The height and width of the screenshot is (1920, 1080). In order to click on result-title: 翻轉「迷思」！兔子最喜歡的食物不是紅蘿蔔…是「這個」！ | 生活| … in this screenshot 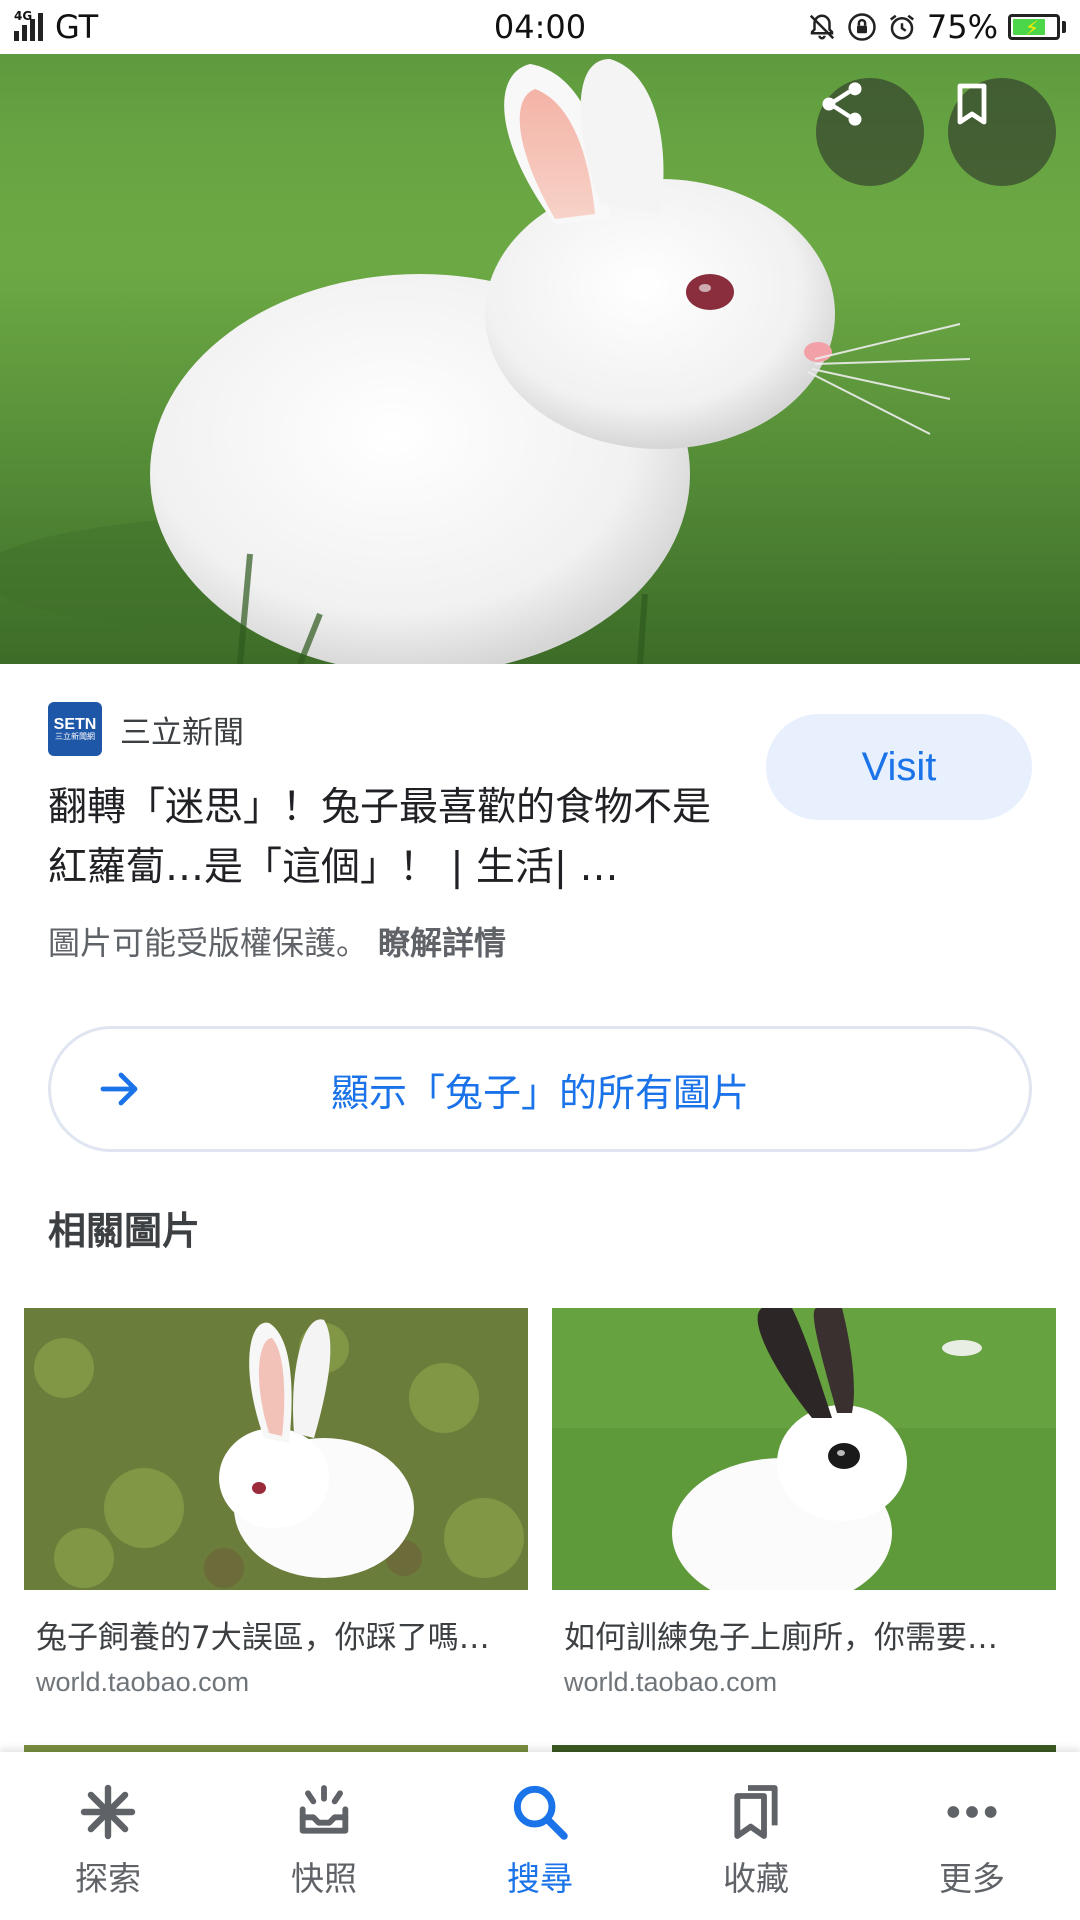, I will do `click(388, 838)`.